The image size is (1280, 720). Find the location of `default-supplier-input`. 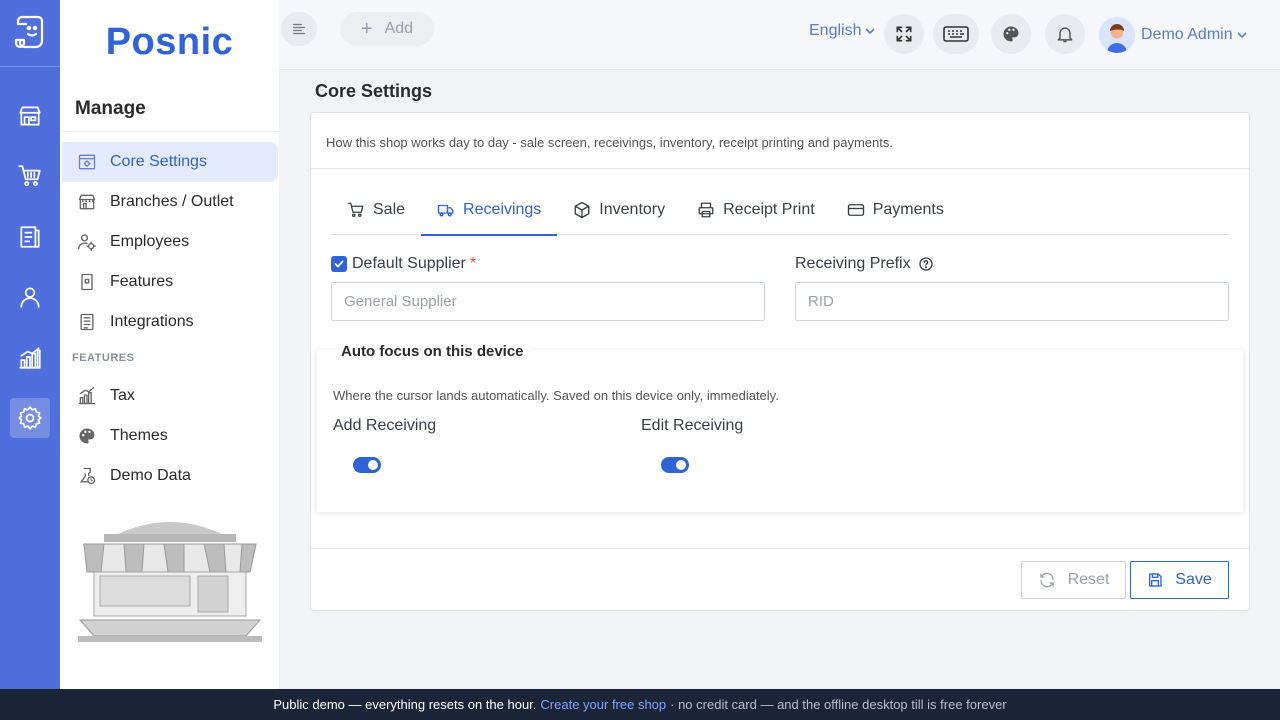

default-supplier-input is located at coordinates (548, 301).